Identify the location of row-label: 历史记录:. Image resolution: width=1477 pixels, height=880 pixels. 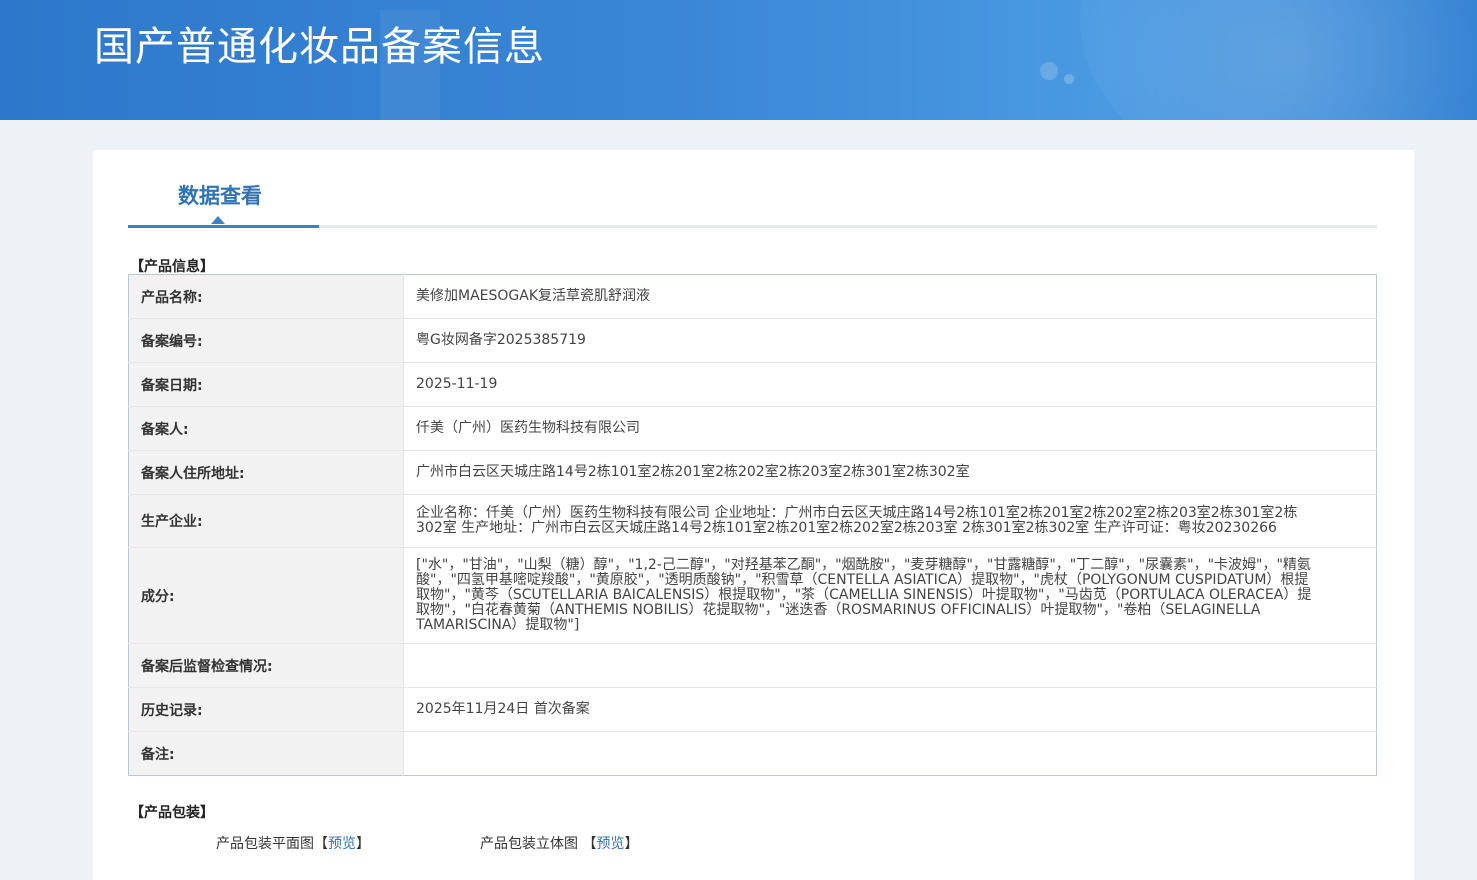
(266, 709).